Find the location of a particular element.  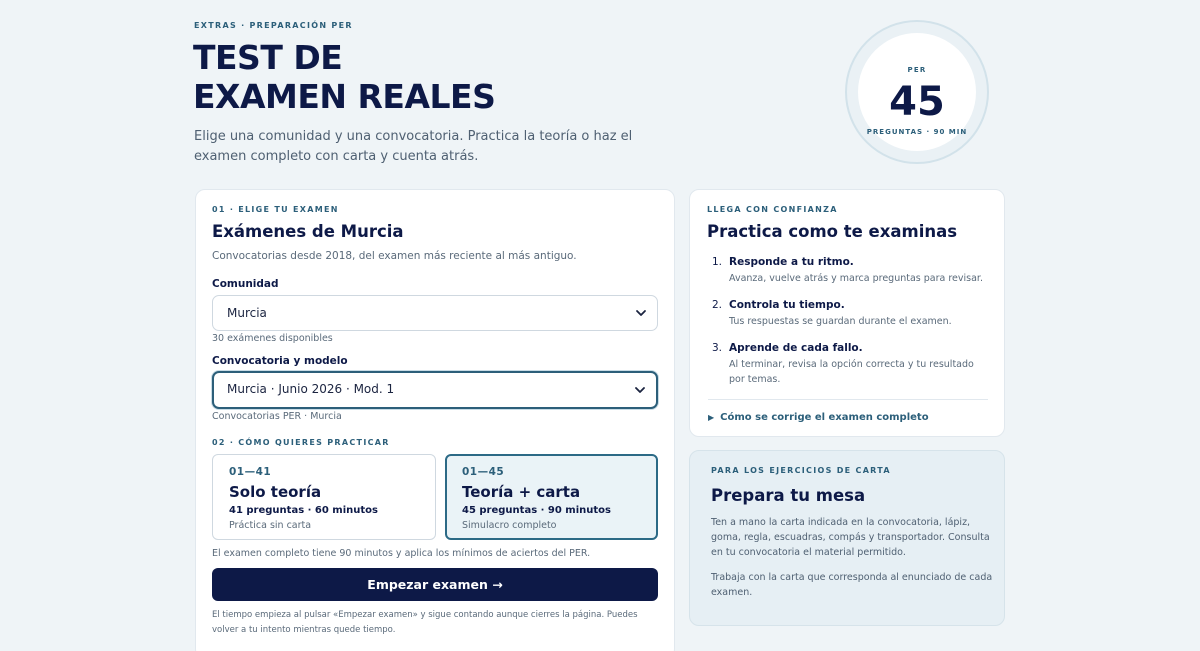

grading-details-label: Cómo se corrige el examen completo is located at coordinates (824, 417).